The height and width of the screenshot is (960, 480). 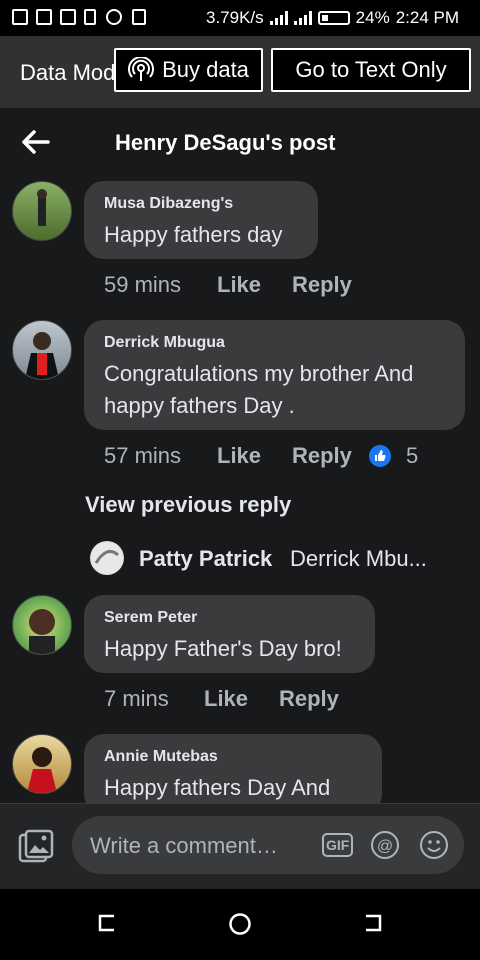 What do you see at coordinates (333, 18) in the screenshot?
I see `battery-icon` at bounding box center [333, 18].